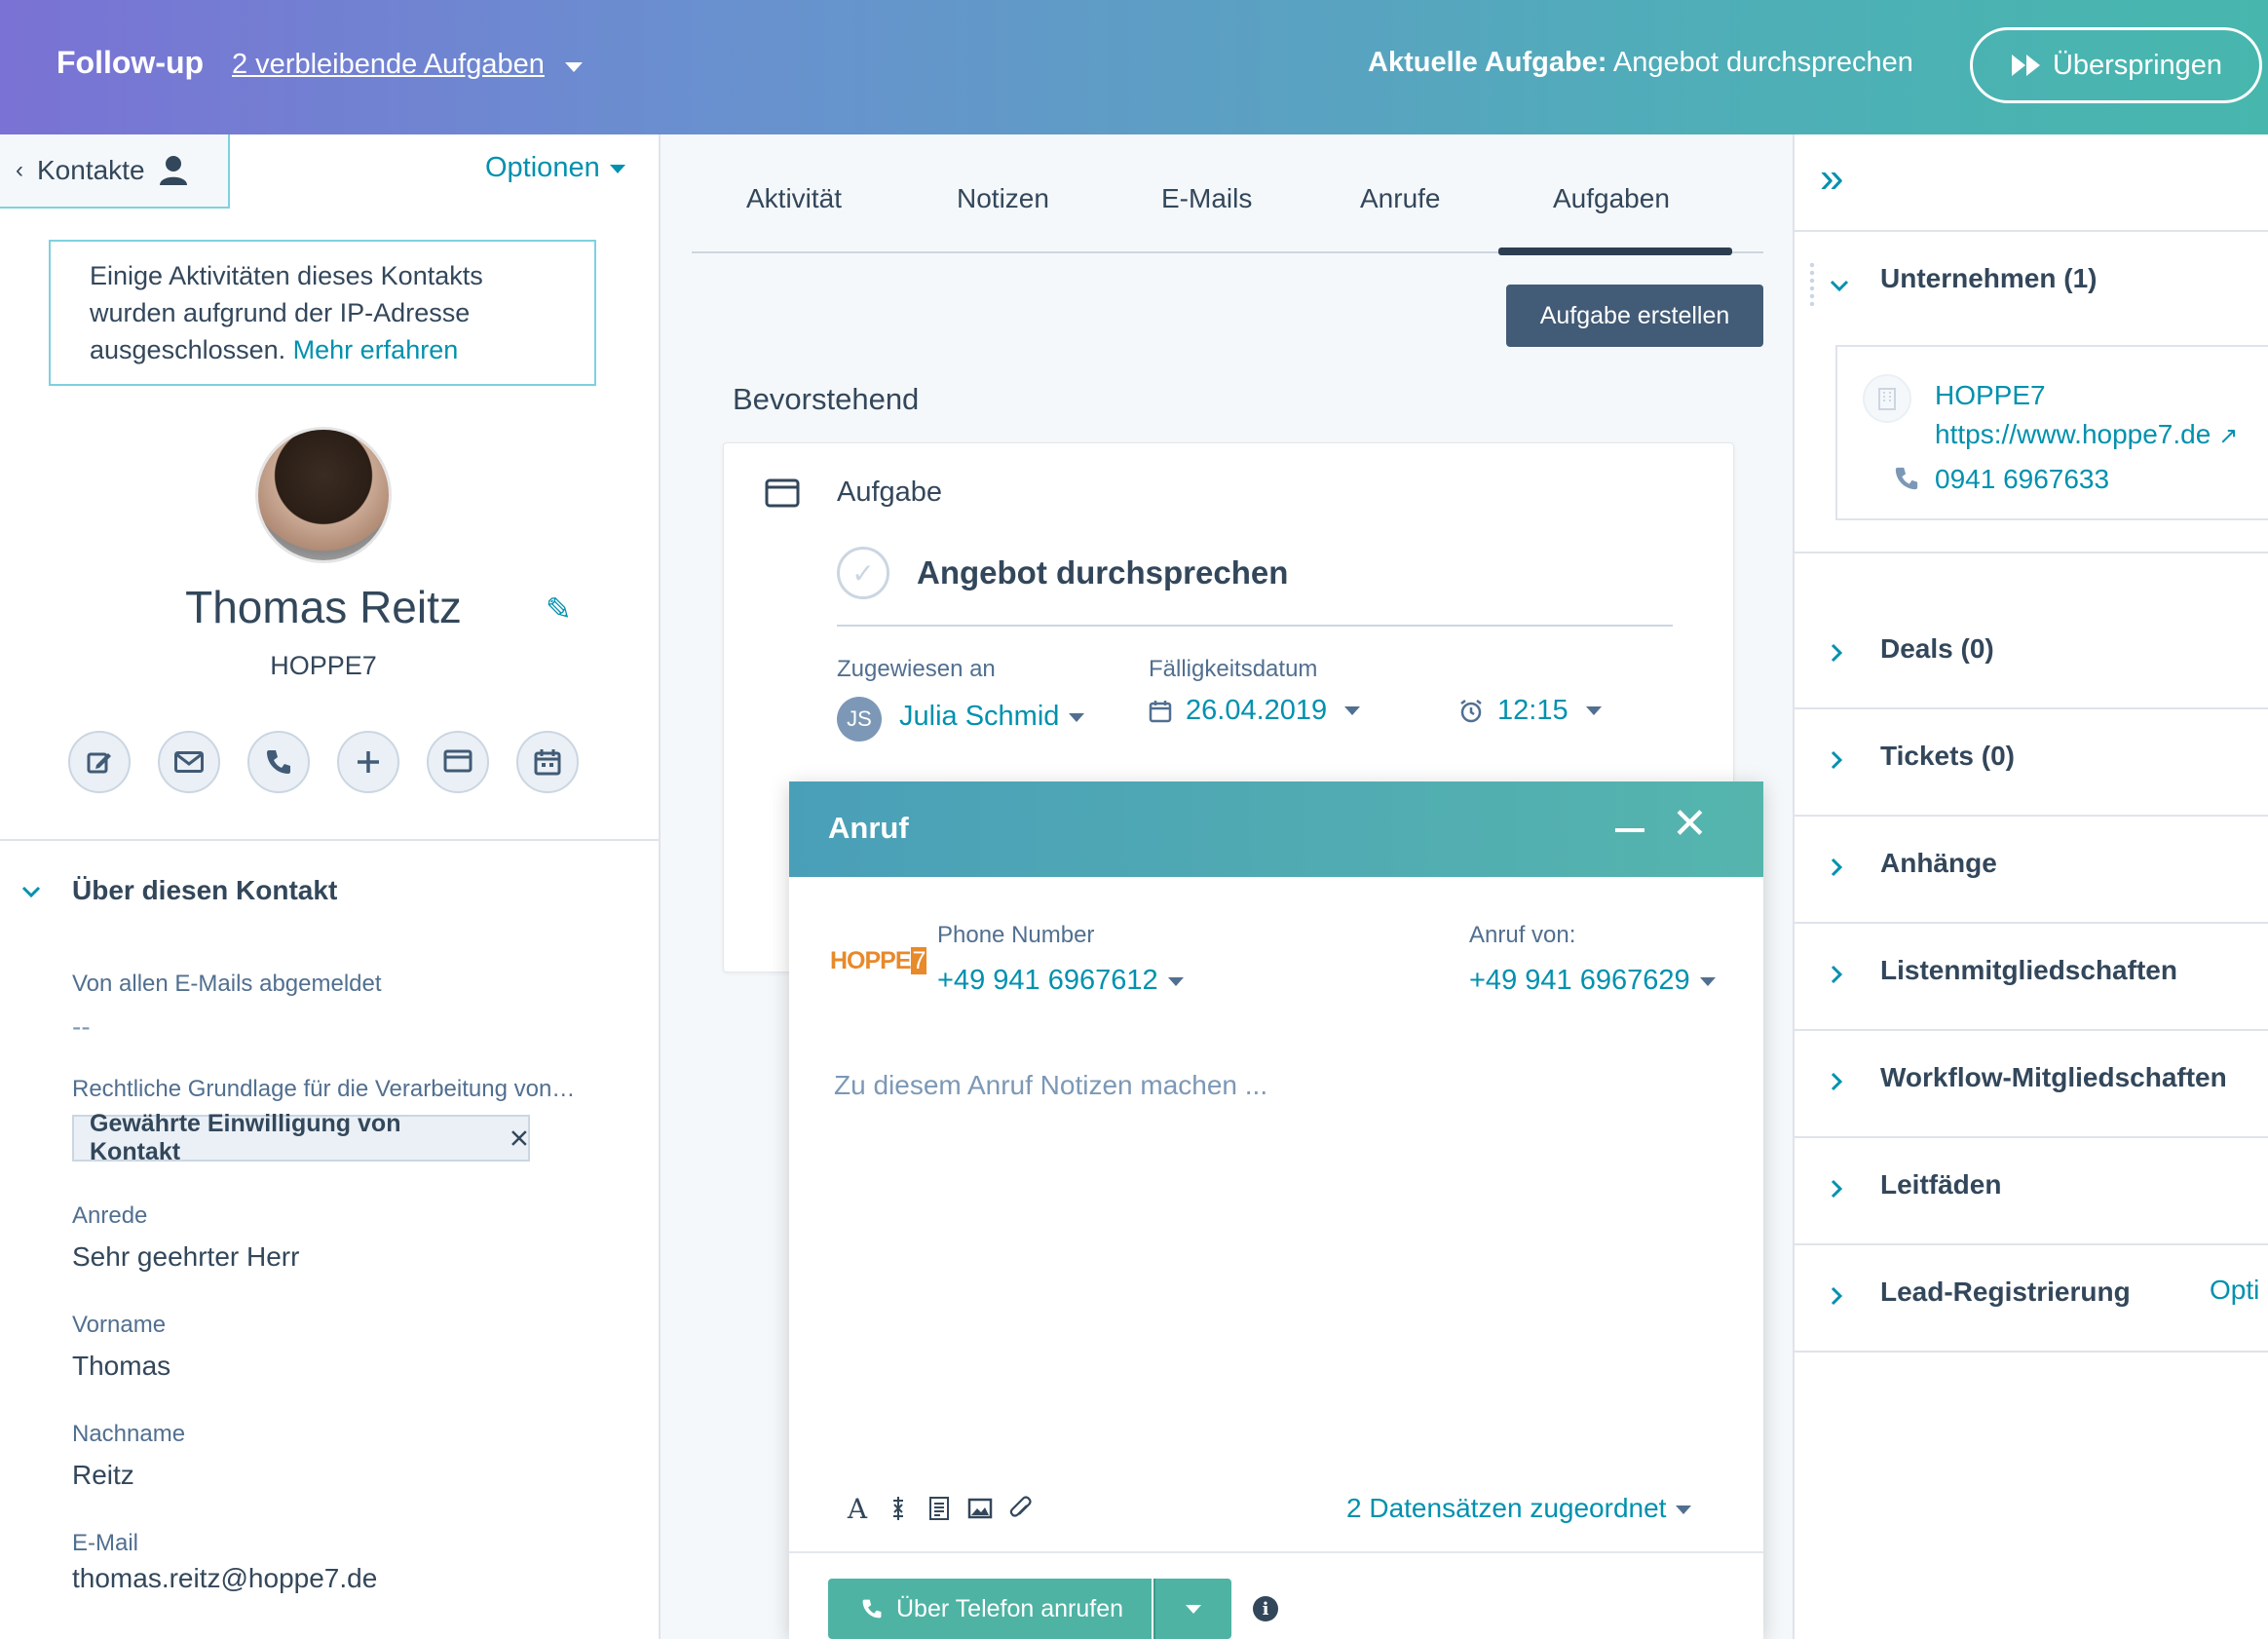 This screenshot has height=1639, width=2268. Describe the element at coordinates (185, 1257) in the screenshot. I see `property-value: Sehr geehrter Herr` at that location.